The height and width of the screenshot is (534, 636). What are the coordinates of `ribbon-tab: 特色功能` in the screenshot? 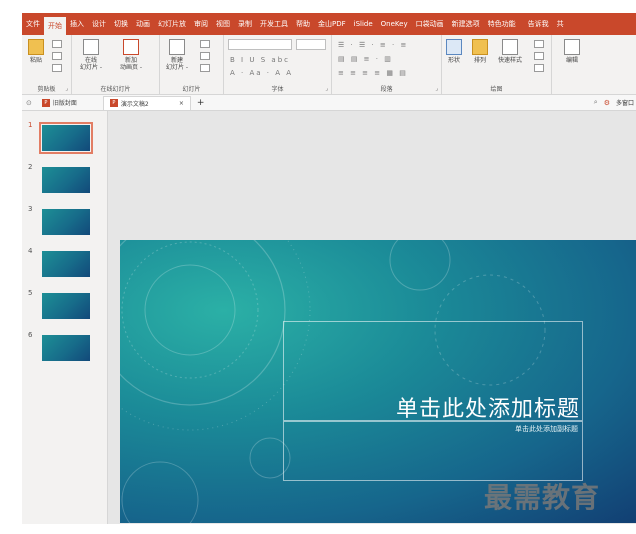 It's located at (502, 24).